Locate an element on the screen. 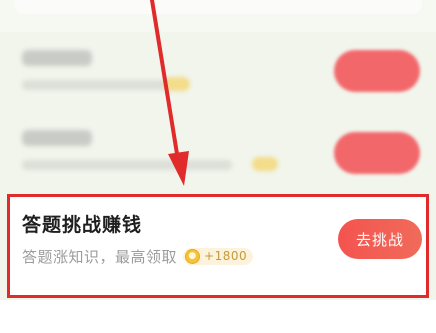 The image size is (436, 333). arrow-shaft is located at coordinates (165, 81).